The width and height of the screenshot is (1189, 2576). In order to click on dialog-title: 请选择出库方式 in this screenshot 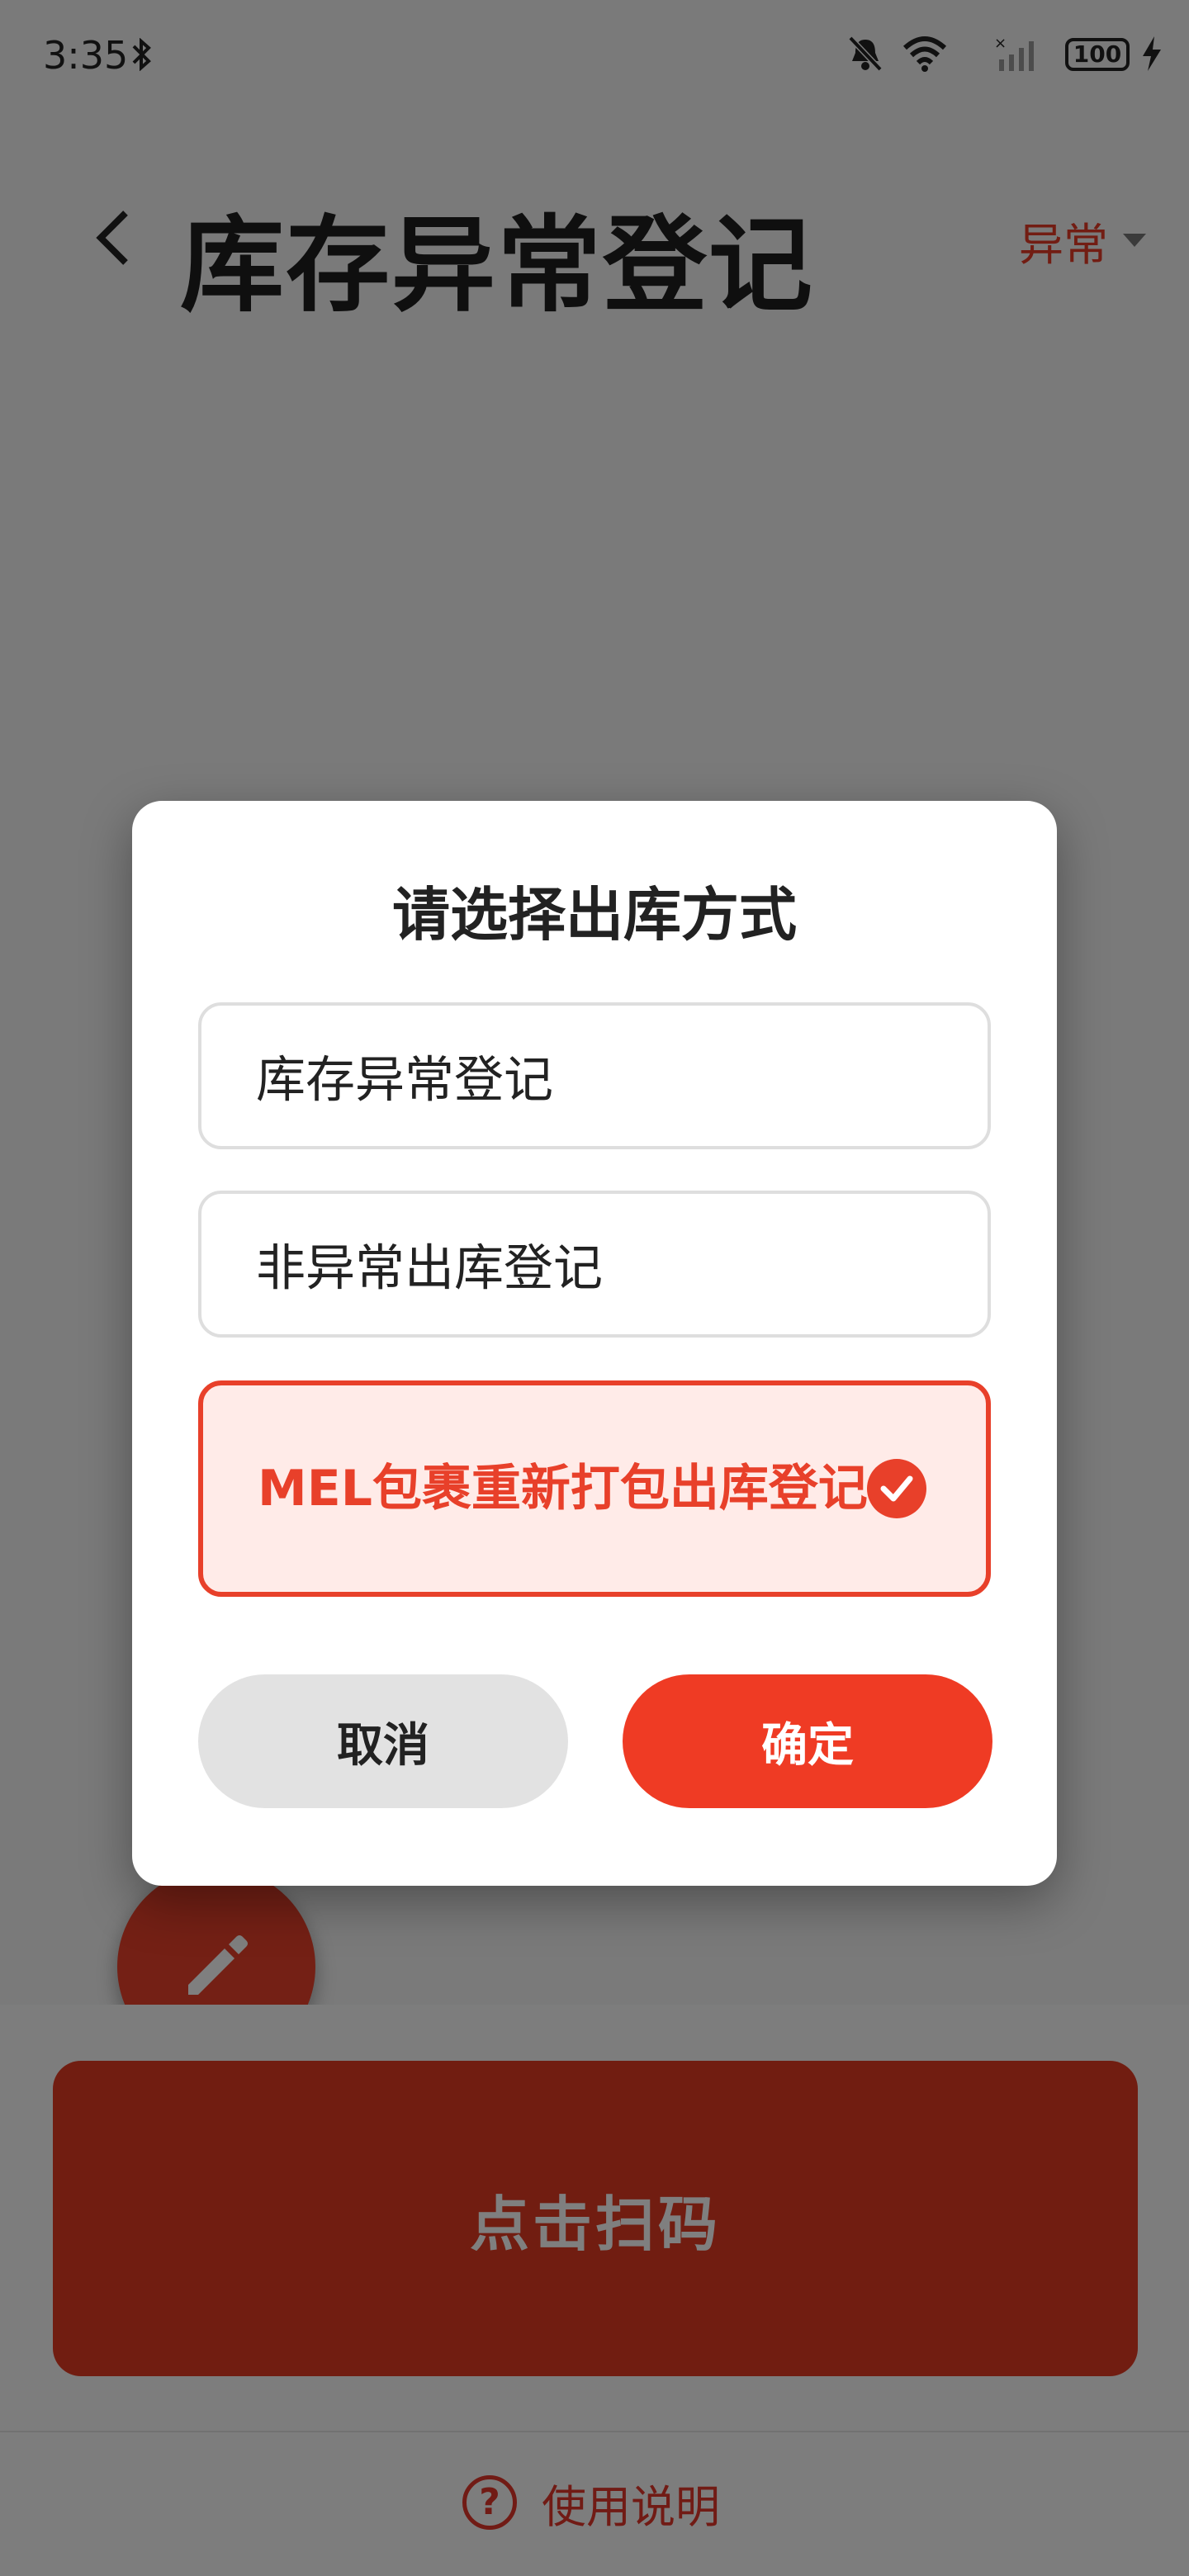, I will do `click(594, 915)`.